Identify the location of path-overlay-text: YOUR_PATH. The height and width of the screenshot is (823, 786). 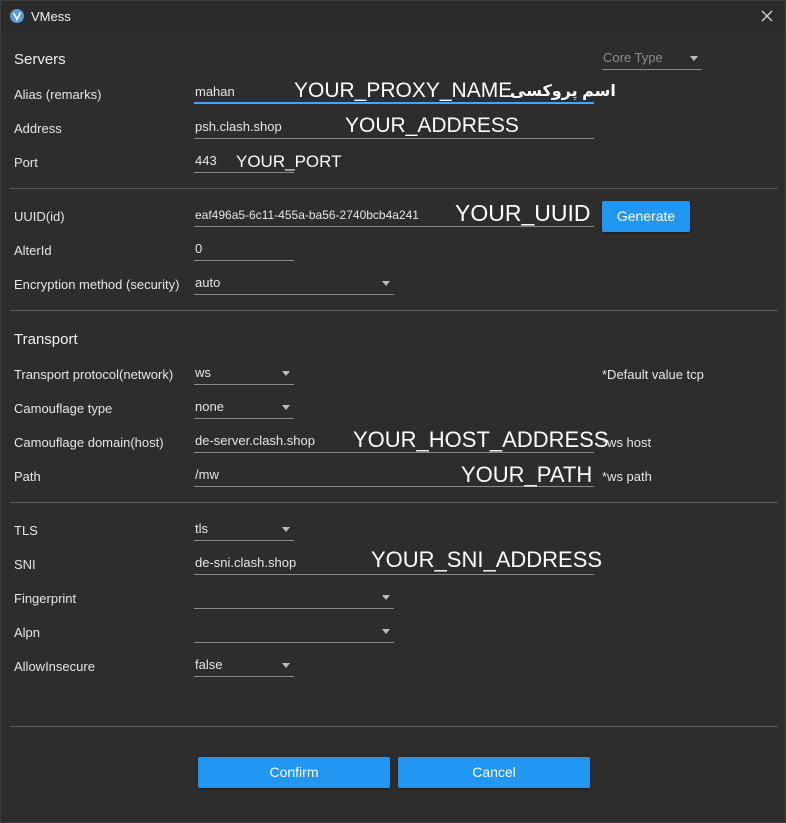
(527, 474).